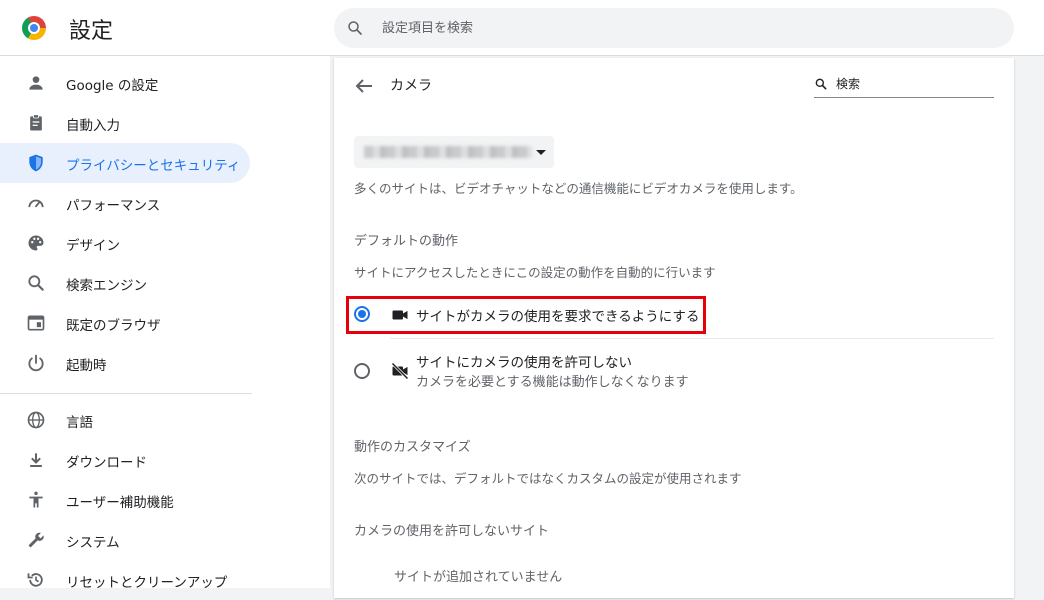  I want to click on sidebar-item-reset: リセットとクリーンアップ, so click(125, 580).